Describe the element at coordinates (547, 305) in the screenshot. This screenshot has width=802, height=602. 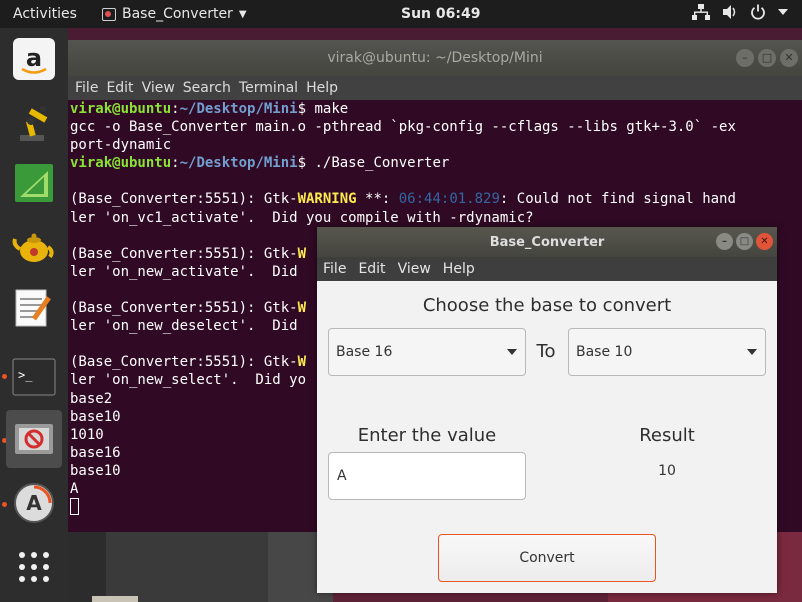
I see `convert-heading: Choose the base to convert` at that location.